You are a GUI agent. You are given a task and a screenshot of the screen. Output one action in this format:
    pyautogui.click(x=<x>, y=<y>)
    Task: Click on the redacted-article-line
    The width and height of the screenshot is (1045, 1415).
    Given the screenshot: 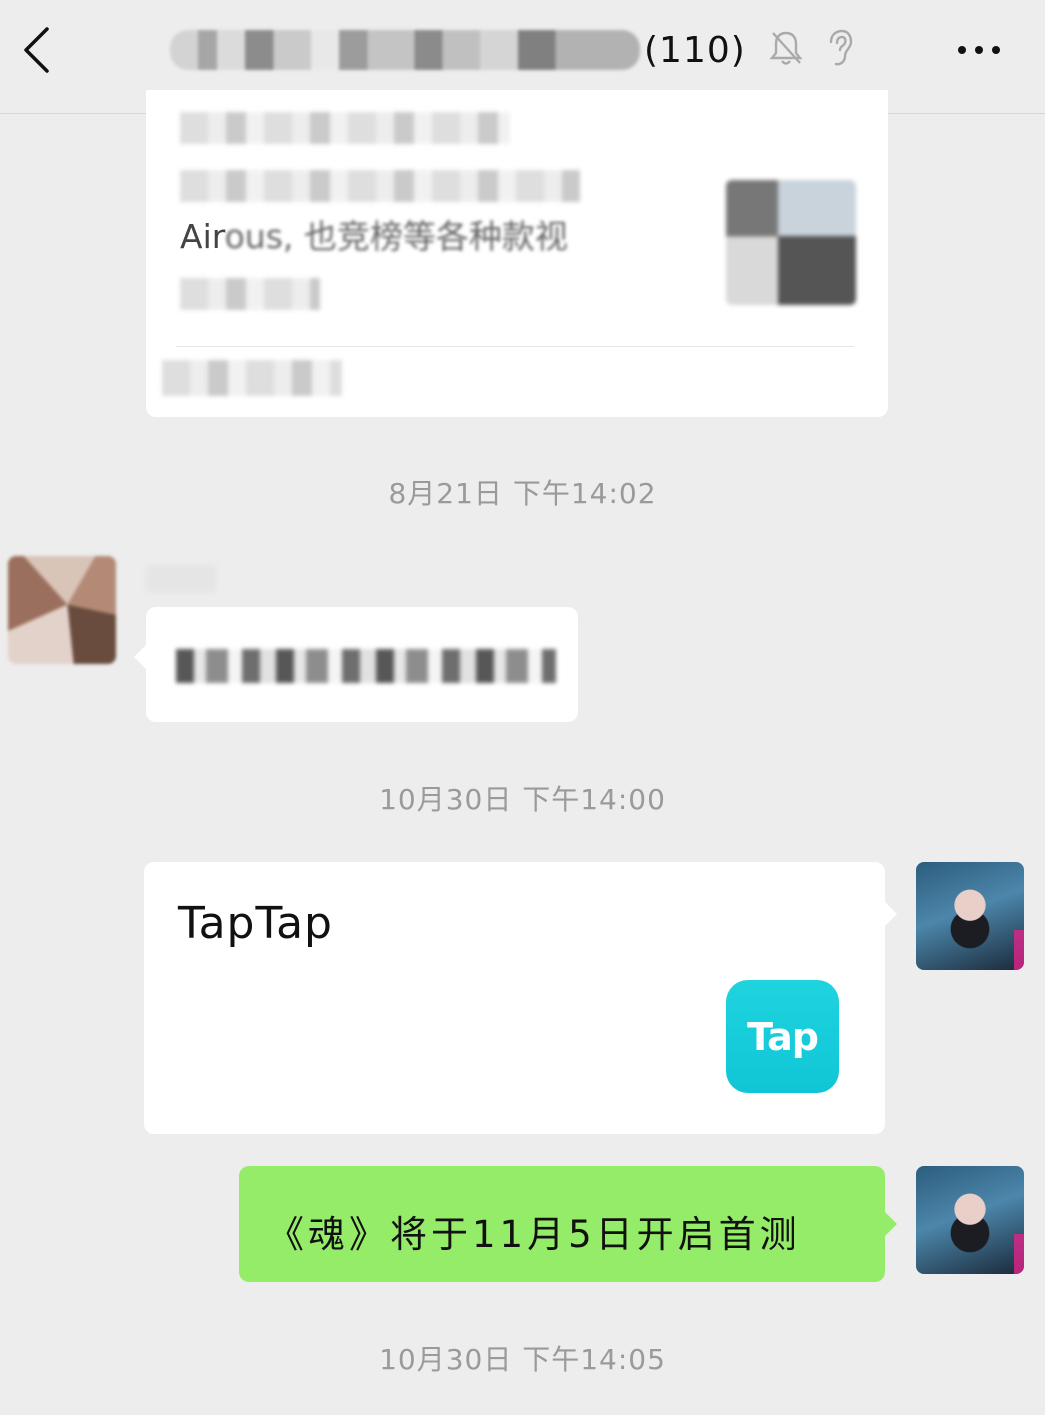 What is the action you would take?
    pyautogui.click(x=380, y=186)
    